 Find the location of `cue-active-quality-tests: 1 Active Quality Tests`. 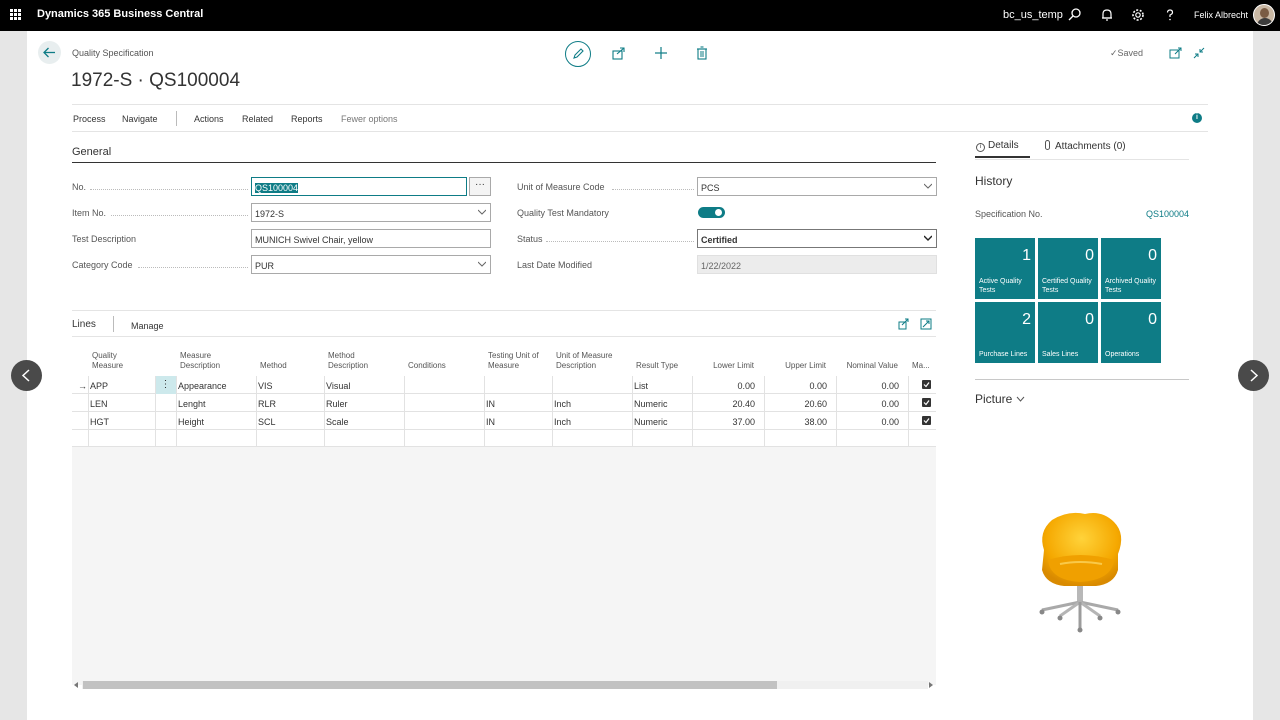

cue-active-quality-tests: 1 Active Quality Tests is located at coordinates (1005, 268).